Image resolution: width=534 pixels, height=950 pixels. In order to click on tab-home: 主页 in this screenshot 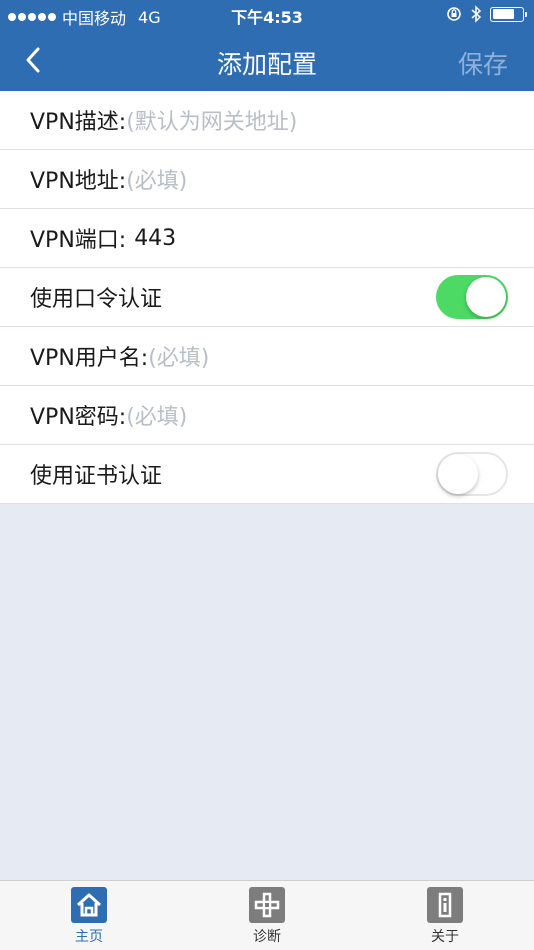, I will do `click(89, 915)`.